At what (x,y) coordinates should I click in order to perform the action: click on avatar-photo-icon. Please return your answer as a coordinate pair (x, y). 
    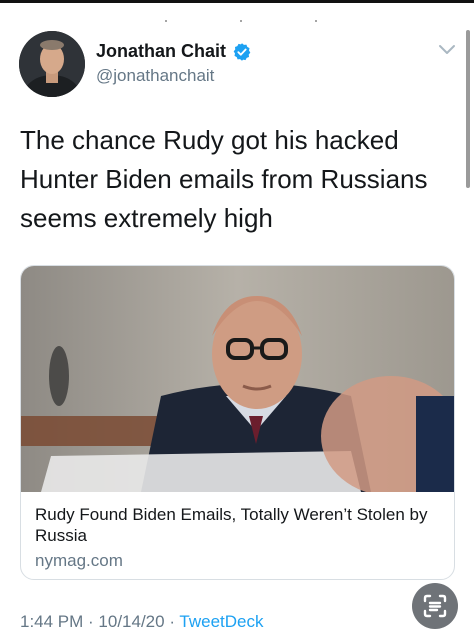
    Looking at the image, I should click on (52, 64).